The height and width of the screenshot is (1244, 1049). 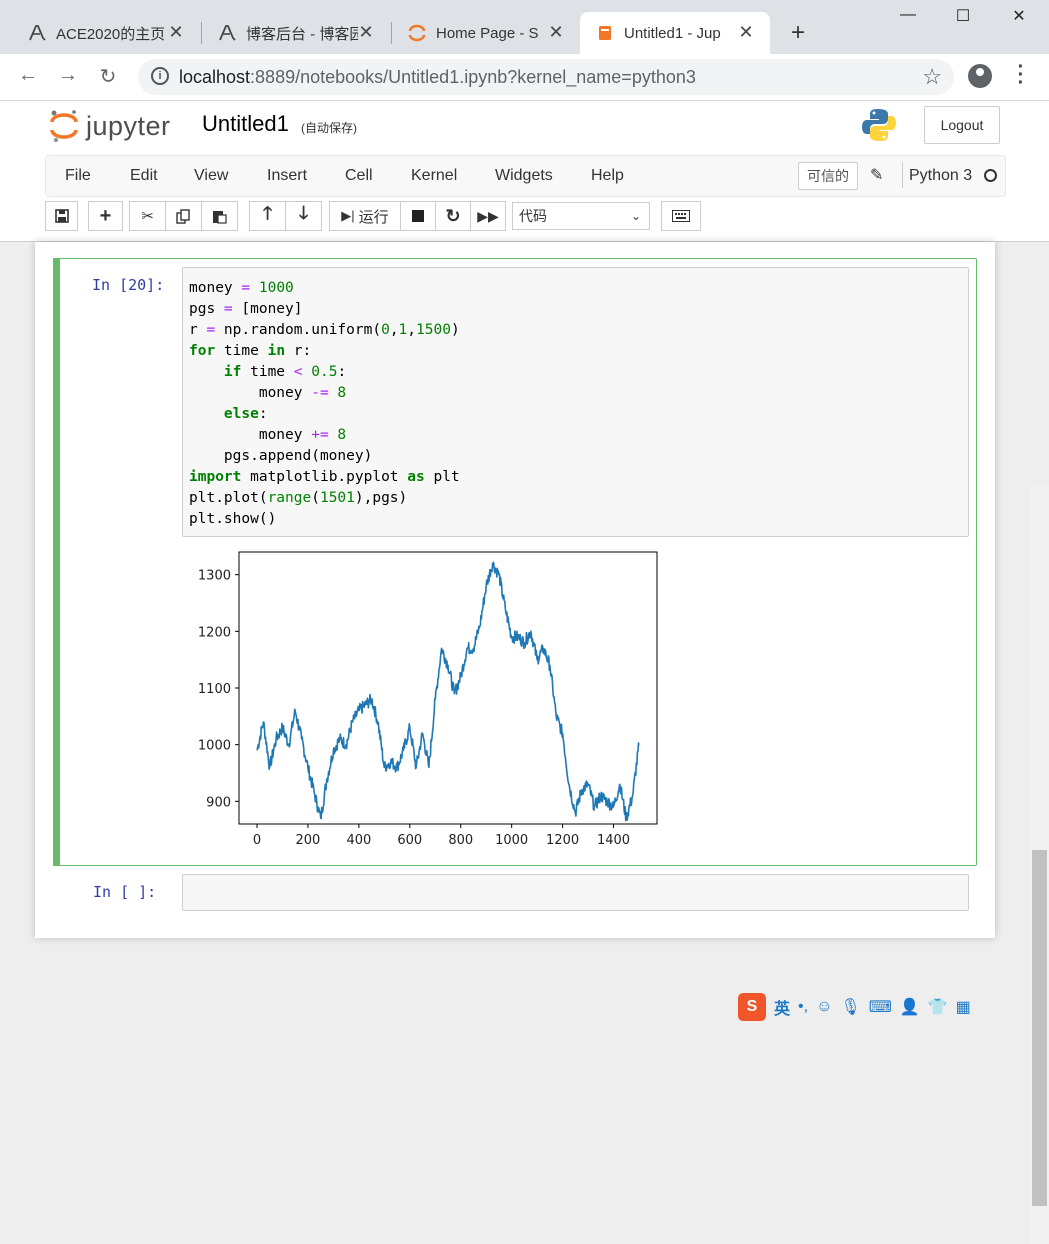 What do you see at coordinates (902, 175) in the screenshot?
I see `kernel-divider` at bounding box center [902, 175].